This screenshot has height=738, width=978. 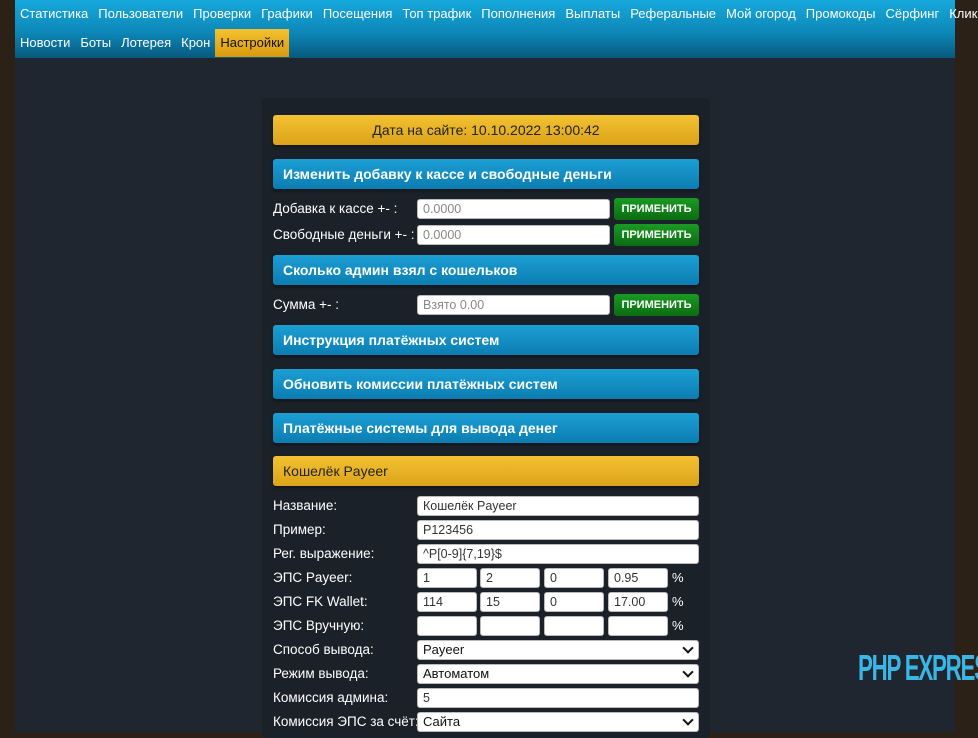 What do you see at coordinates (444, 649) in the screenshot?
I see `withdraw-method-value: Payeer` at bounding box center [444, 649].